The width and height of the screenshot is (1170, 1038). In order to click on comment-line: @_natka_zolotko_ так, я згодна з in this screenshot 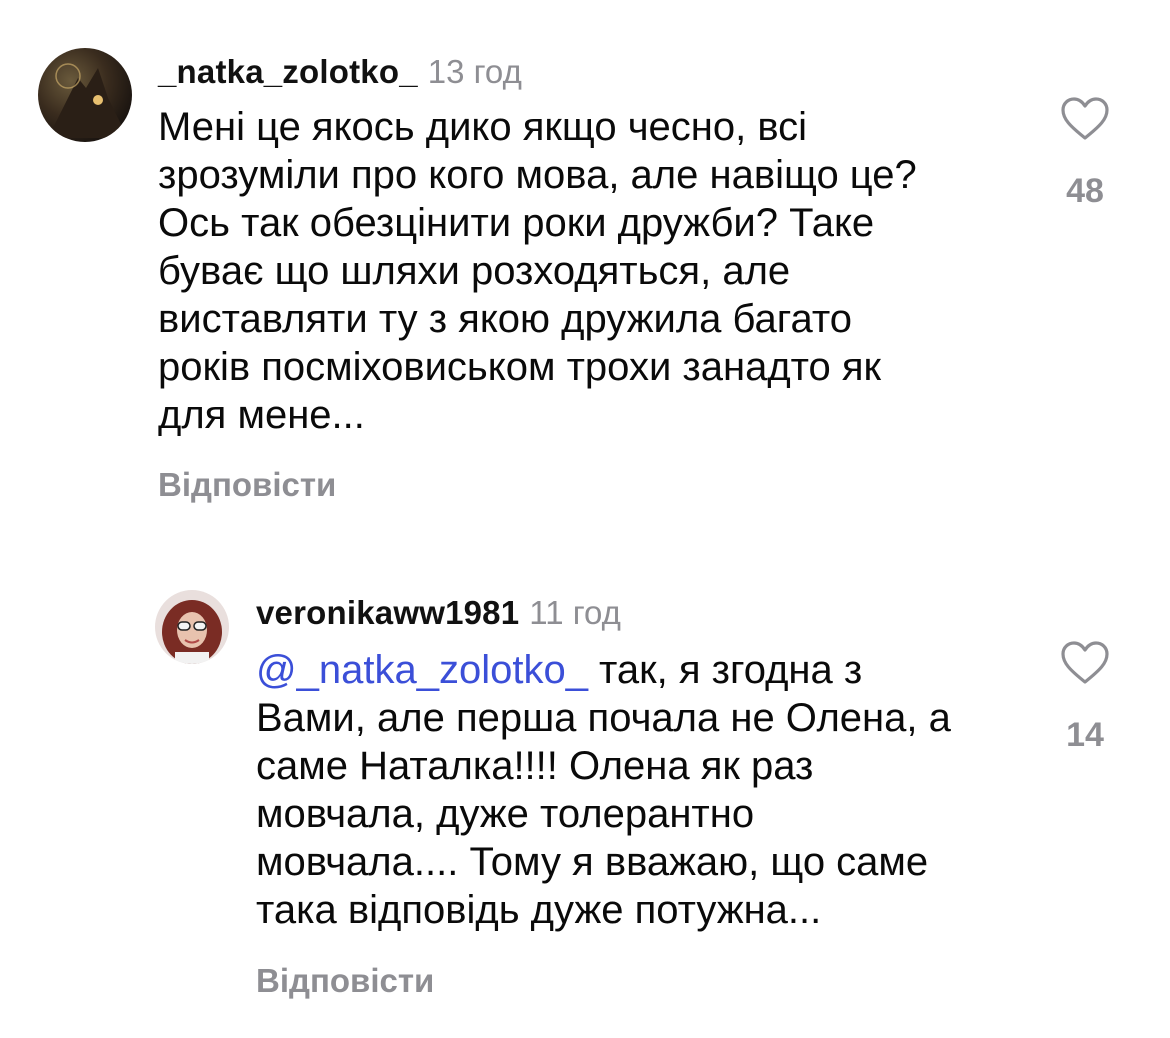, I will do `click(603, 670)`.